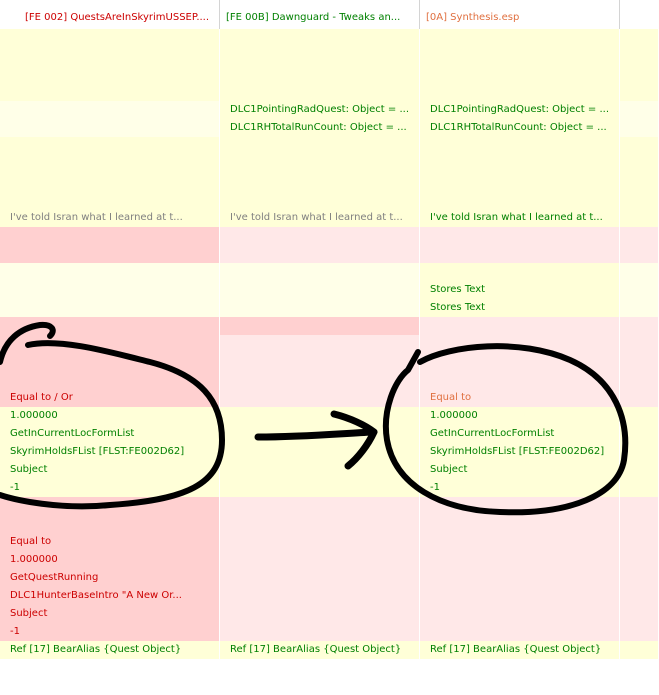  Describe the element at coordinates (520, 452) in the screenshot. I see `table-cell: SkyrimHoldsFList [FLST:FE002D62]` at that location.